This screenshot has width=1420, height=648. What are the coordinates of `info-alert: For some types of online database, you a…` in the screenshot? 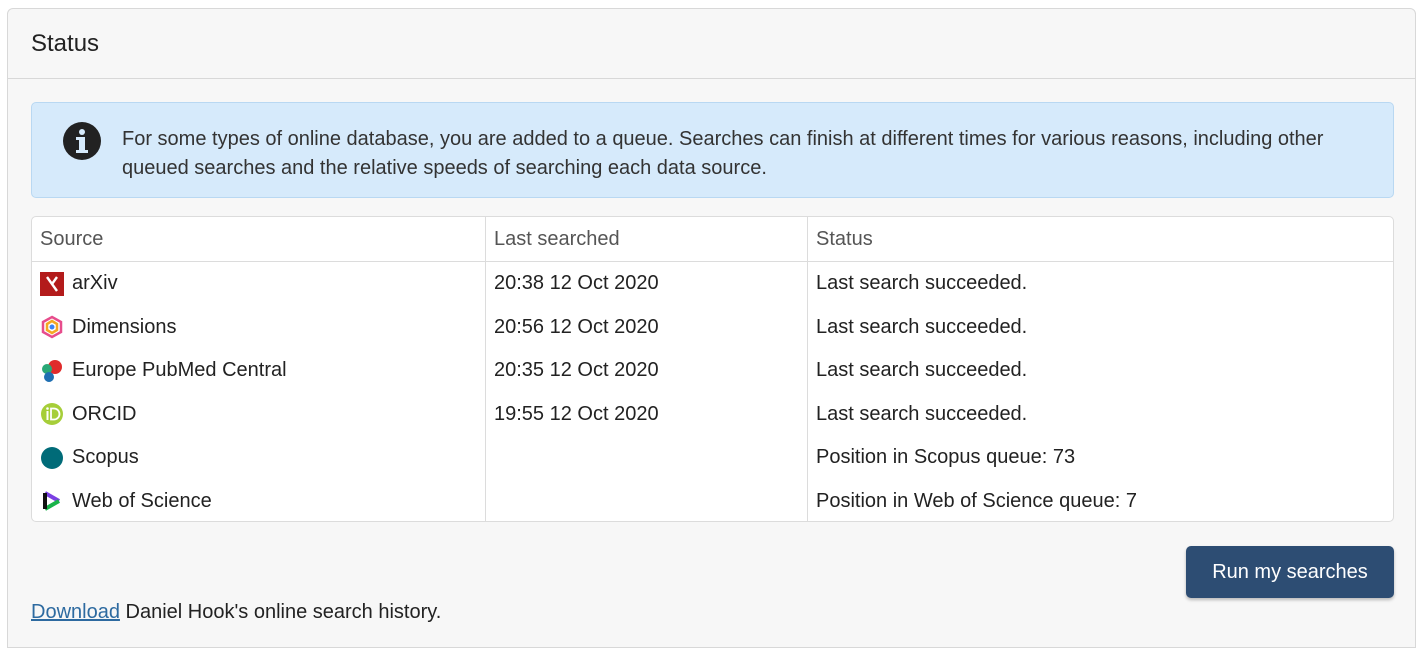 It's located at (712, 150).